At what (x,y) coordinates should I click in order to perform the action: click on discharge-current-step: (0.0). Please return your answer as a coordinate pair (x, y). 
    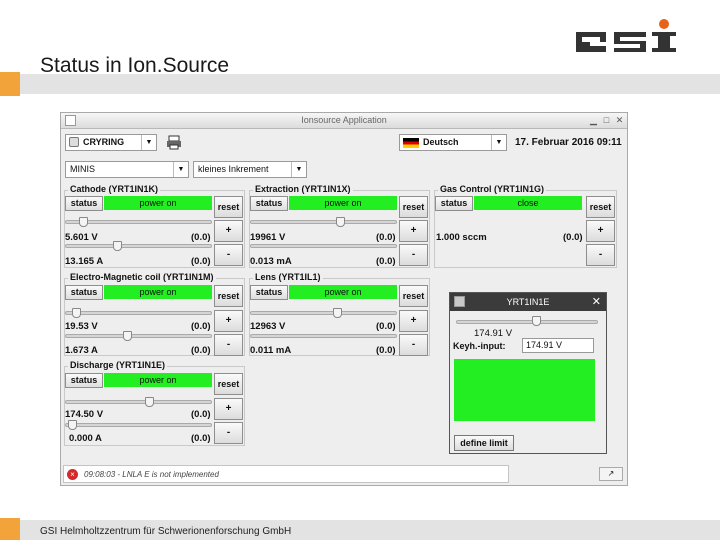
    Looking at the image, I should click on (201, 438).